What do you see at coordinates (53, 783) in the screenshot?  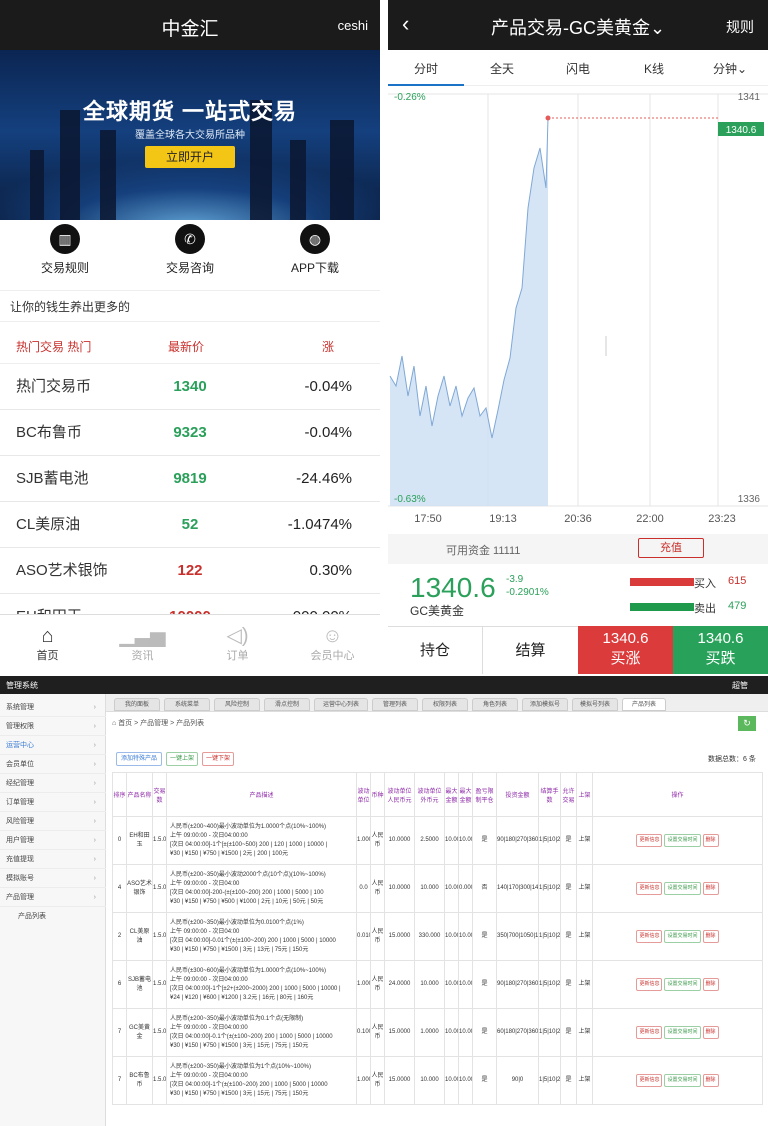 I see `sidebar-item: 经纪管理 ›` at bounding box center [53, 783].